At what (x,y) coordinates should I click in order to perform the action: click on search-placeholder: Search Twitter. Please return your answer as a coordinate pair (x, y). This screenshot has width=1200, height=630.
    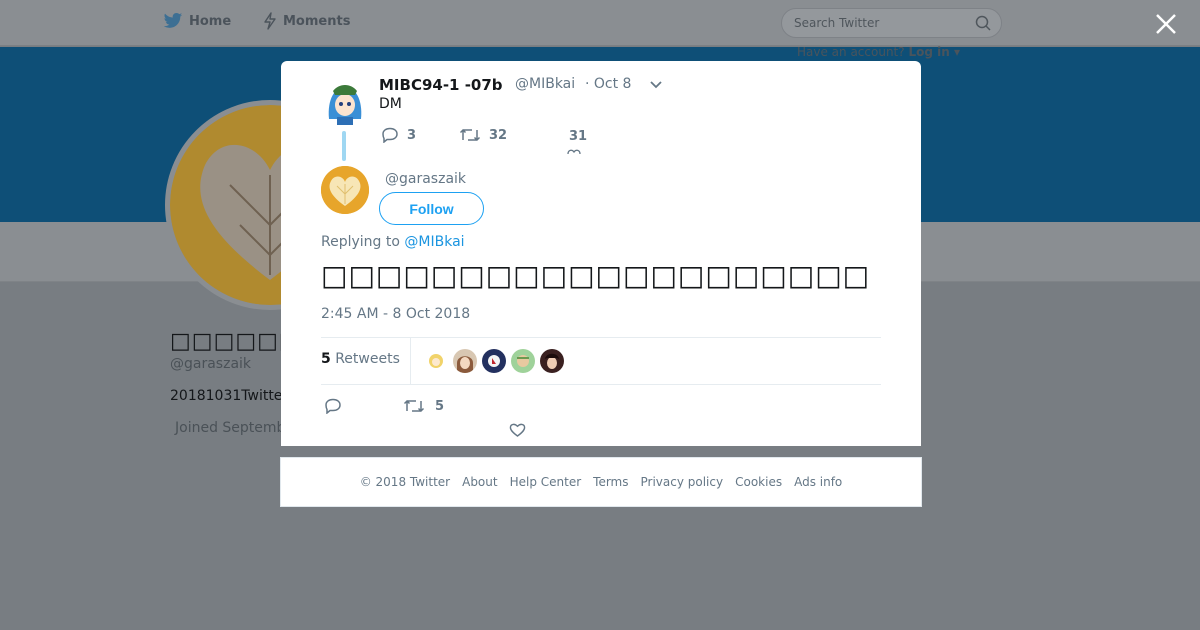
    Looking at the image, I should click on (837, 23).